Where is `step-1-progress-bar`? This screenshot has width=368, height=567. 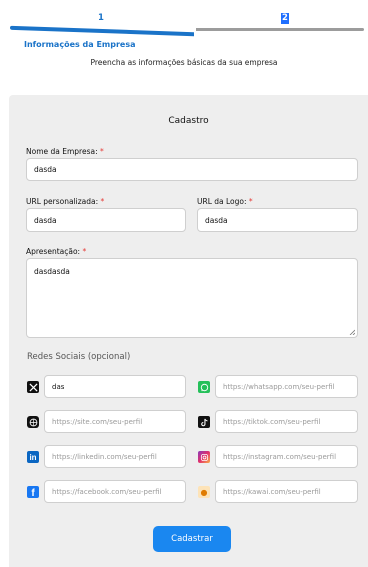
step-1-progress-bar is located at coordinates (102, 31).